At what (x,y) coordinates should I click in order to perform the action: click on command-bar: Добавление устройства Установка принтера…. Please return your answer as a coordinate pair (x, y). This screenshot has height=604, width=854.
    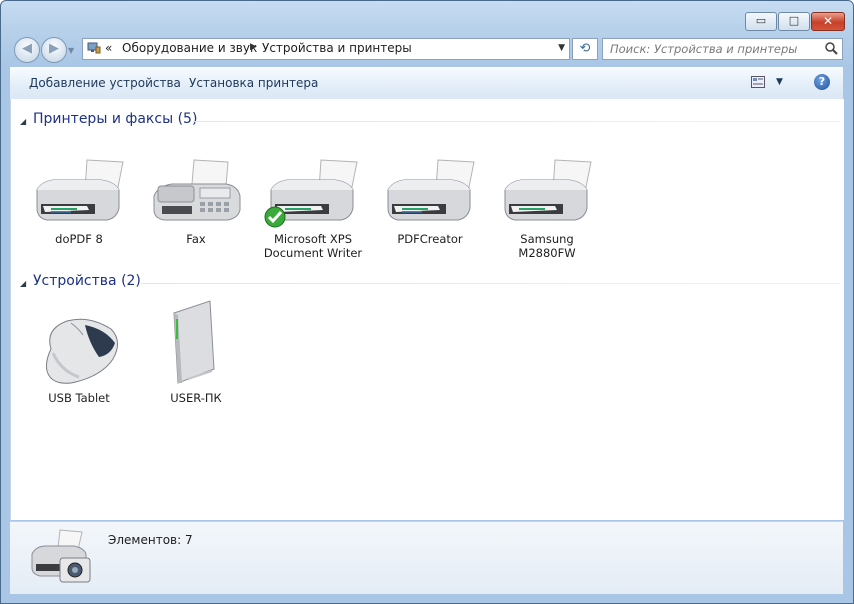
    Looking at the image, I should click on (426, 83).